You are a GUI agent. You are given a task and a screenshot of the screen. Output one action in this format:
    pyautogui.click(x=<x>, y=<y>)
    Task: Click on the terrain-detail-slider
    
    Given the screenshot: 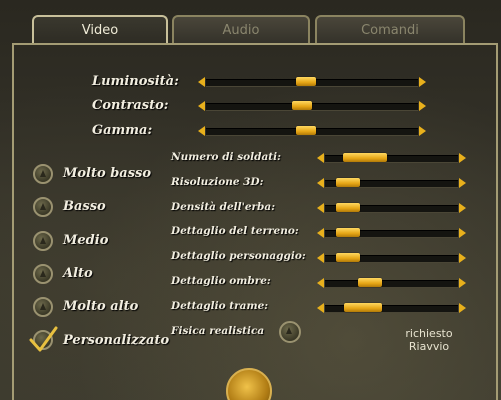 What is the action you would take?
    pyautogui.click(x=391, y=233)
    